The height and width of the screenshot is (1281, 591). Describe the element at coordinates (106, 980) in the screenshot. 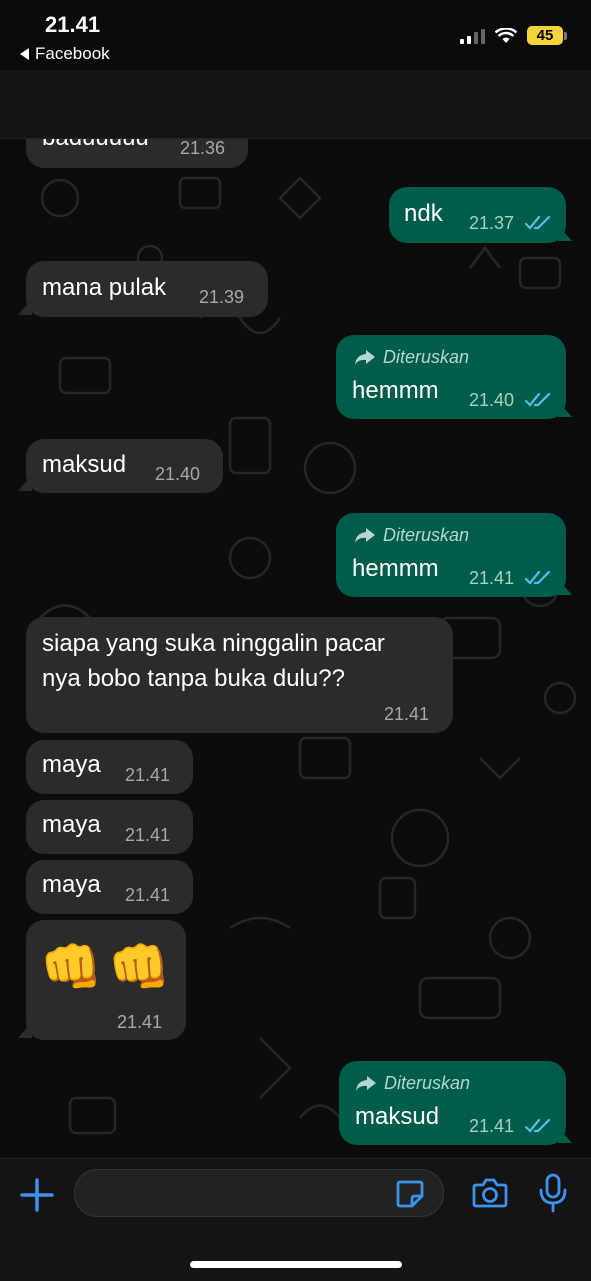

I see `emoji-message: 👊 👊 21.41` at that location.